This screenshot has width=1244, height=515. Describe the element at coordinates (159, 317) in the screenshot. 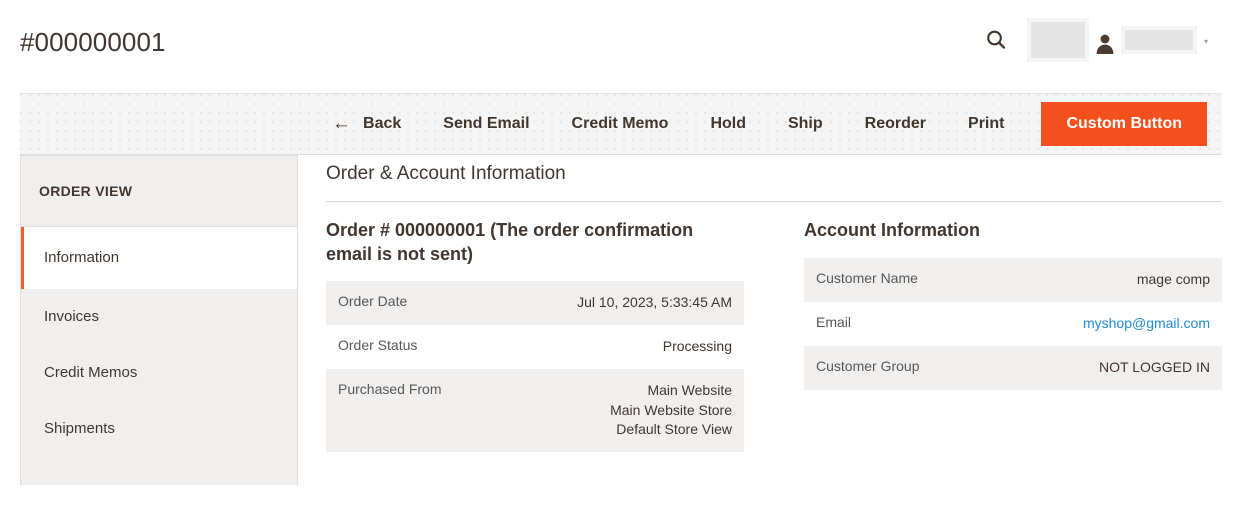

I see `sidebar-item-invoices: Invoices` at that location.